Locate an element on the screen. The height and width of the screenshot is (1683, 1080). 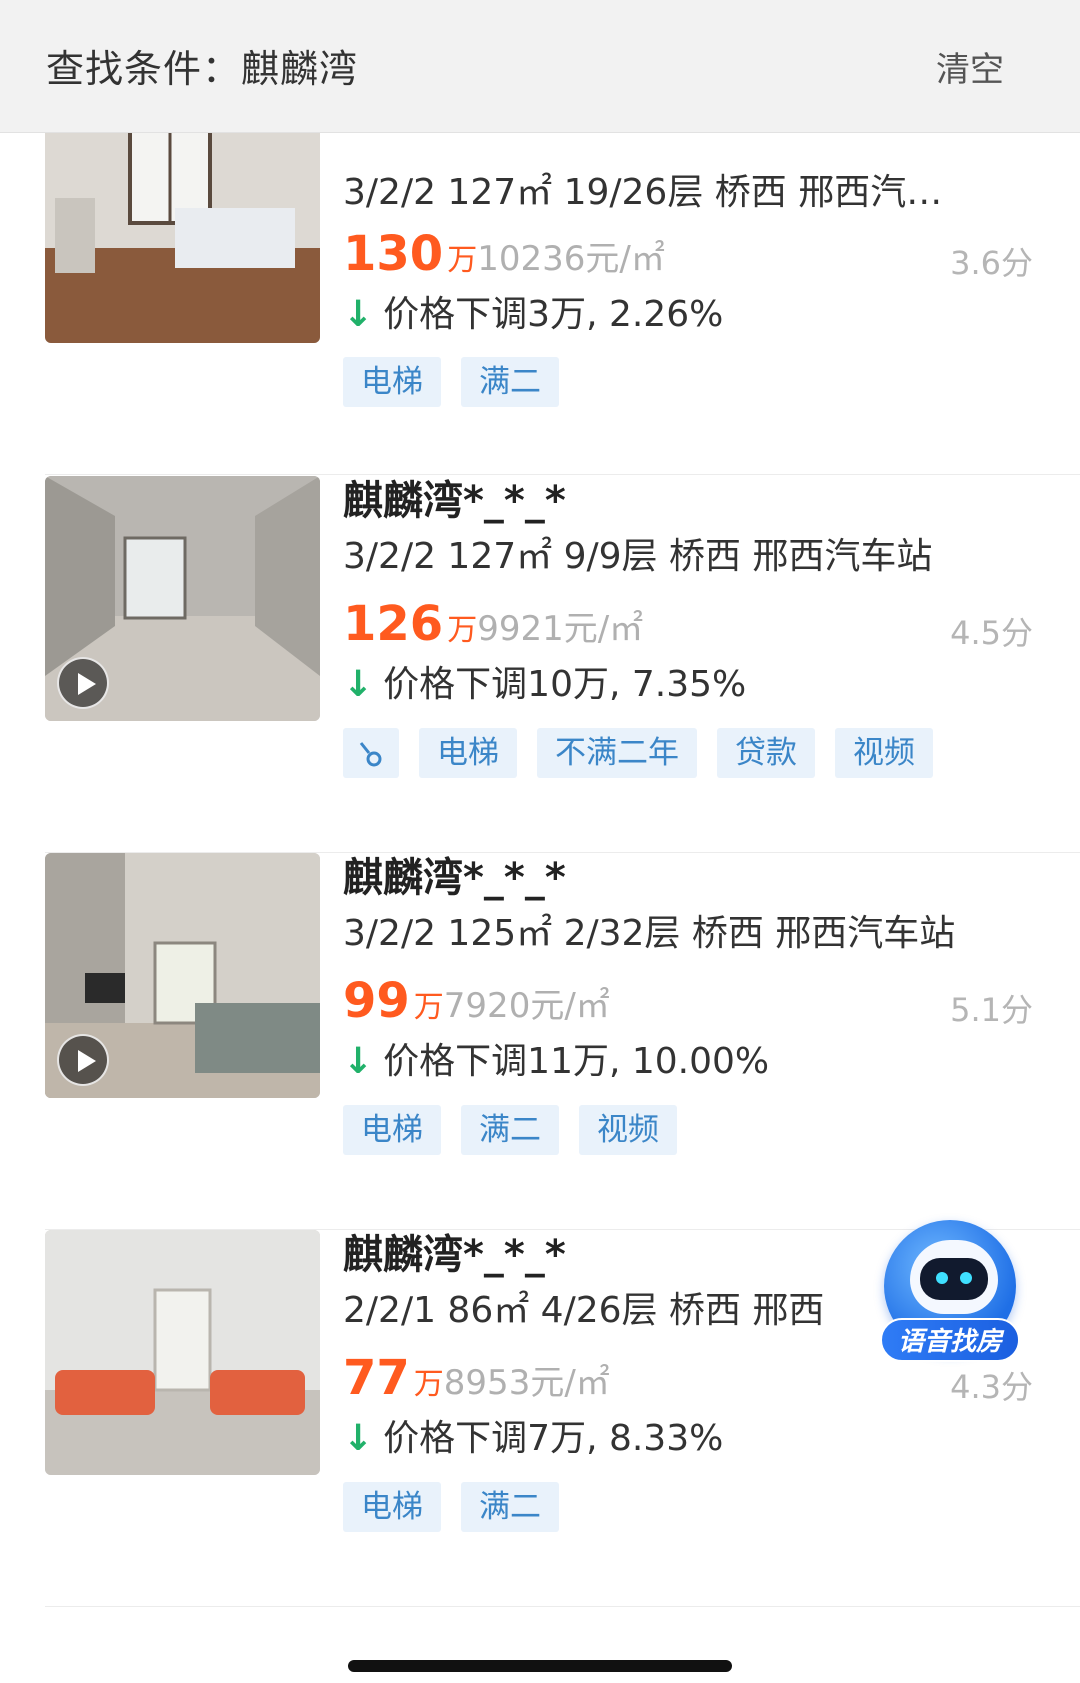
unit-price: 9921元/㎡ is located at coordinates (560, 629).